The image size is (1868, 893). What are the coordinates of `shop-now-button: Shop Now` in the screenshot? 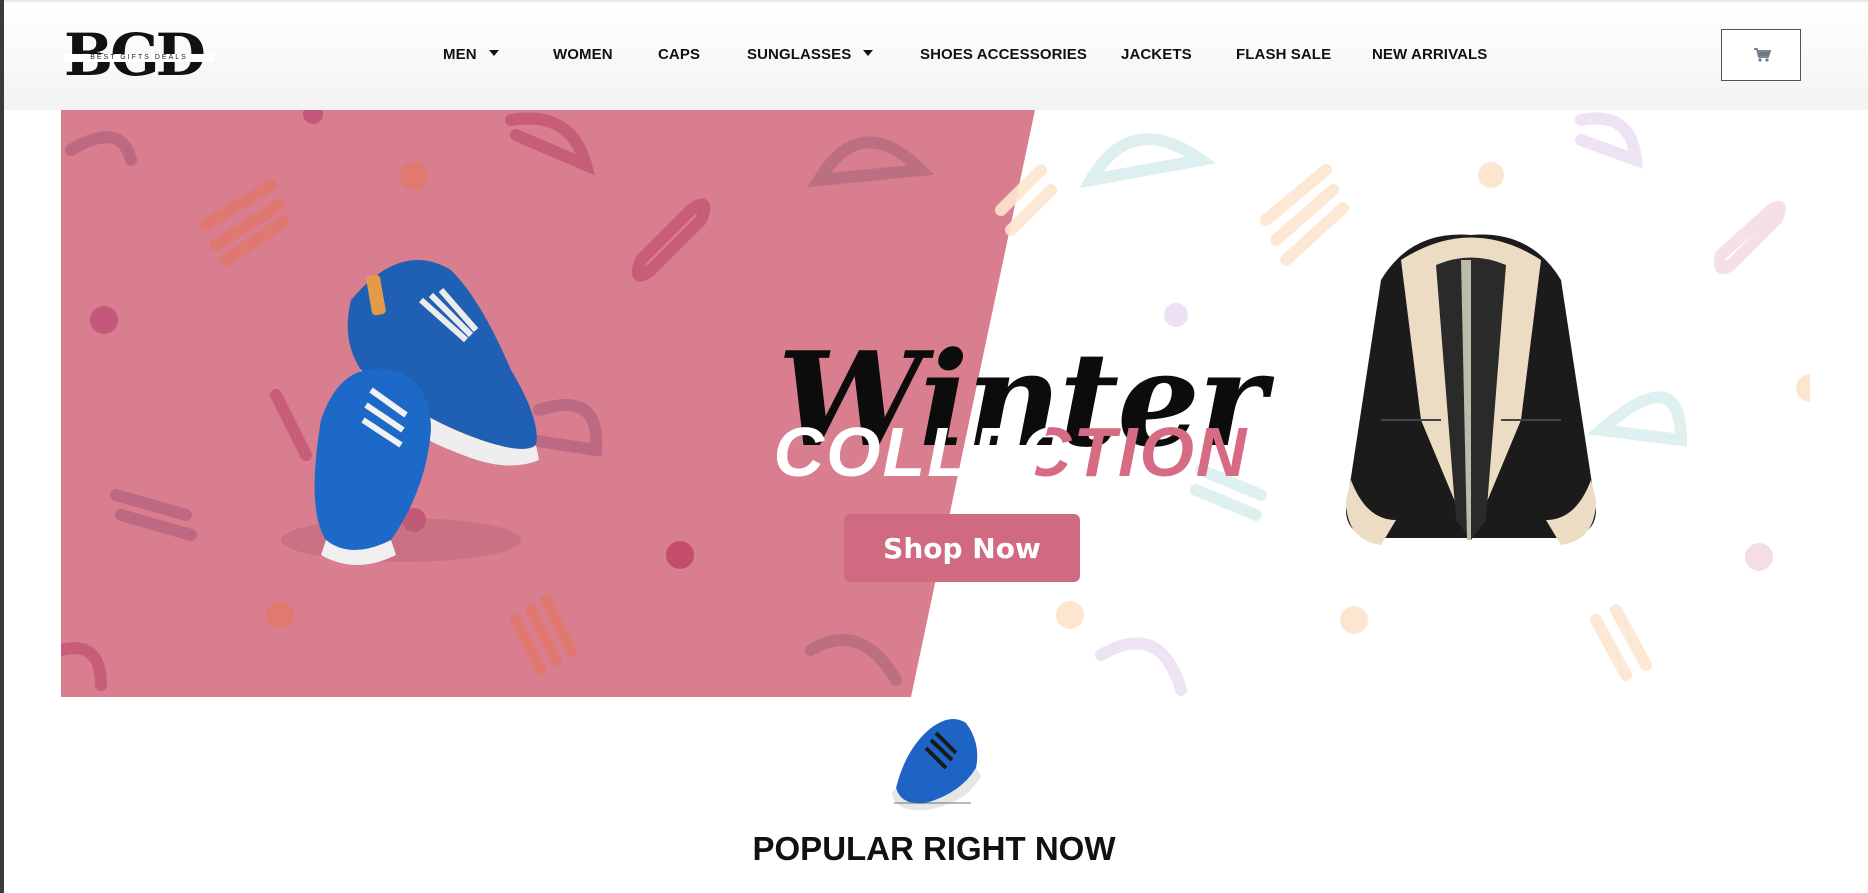 It's located at (962, 548).